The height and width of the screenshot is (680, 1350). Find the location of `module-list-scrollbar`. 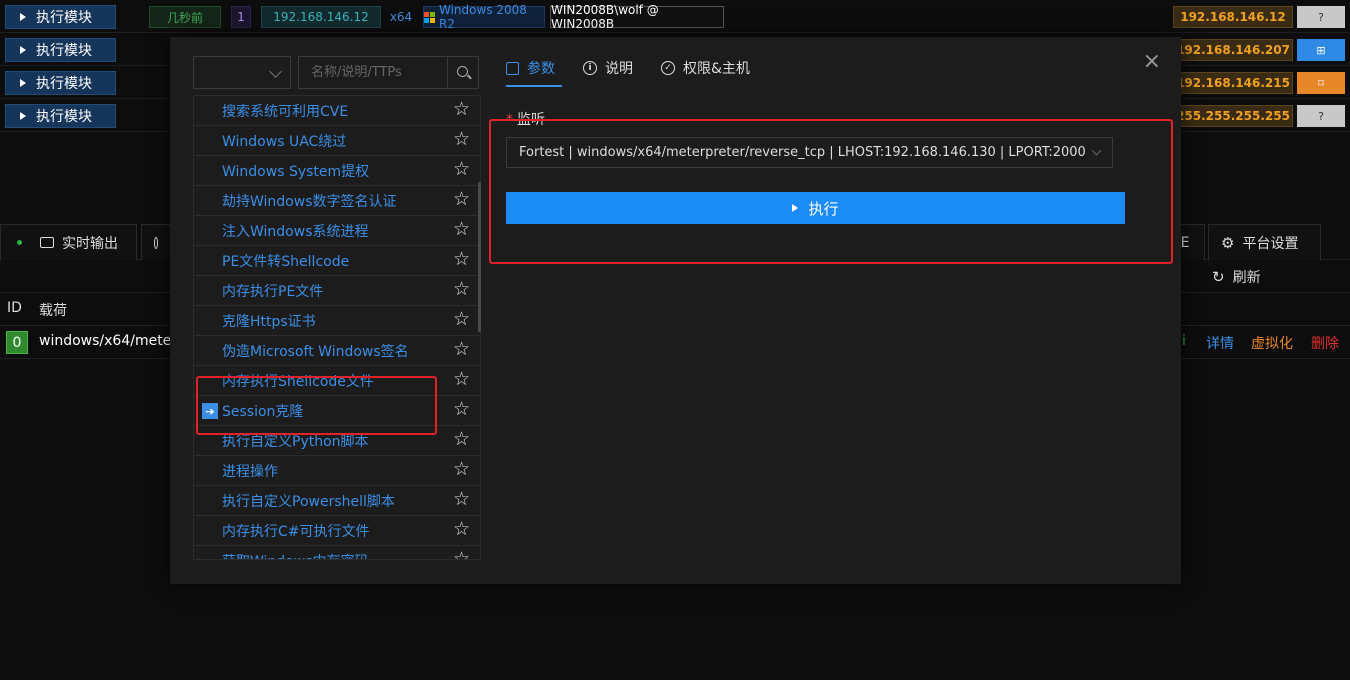

module-list-scrollbar is located at coordinates (479, 257).